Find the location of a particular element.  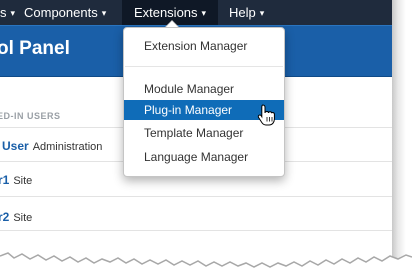

section-heading-label: ED-IN USERS is located at coordinates (30, 116).